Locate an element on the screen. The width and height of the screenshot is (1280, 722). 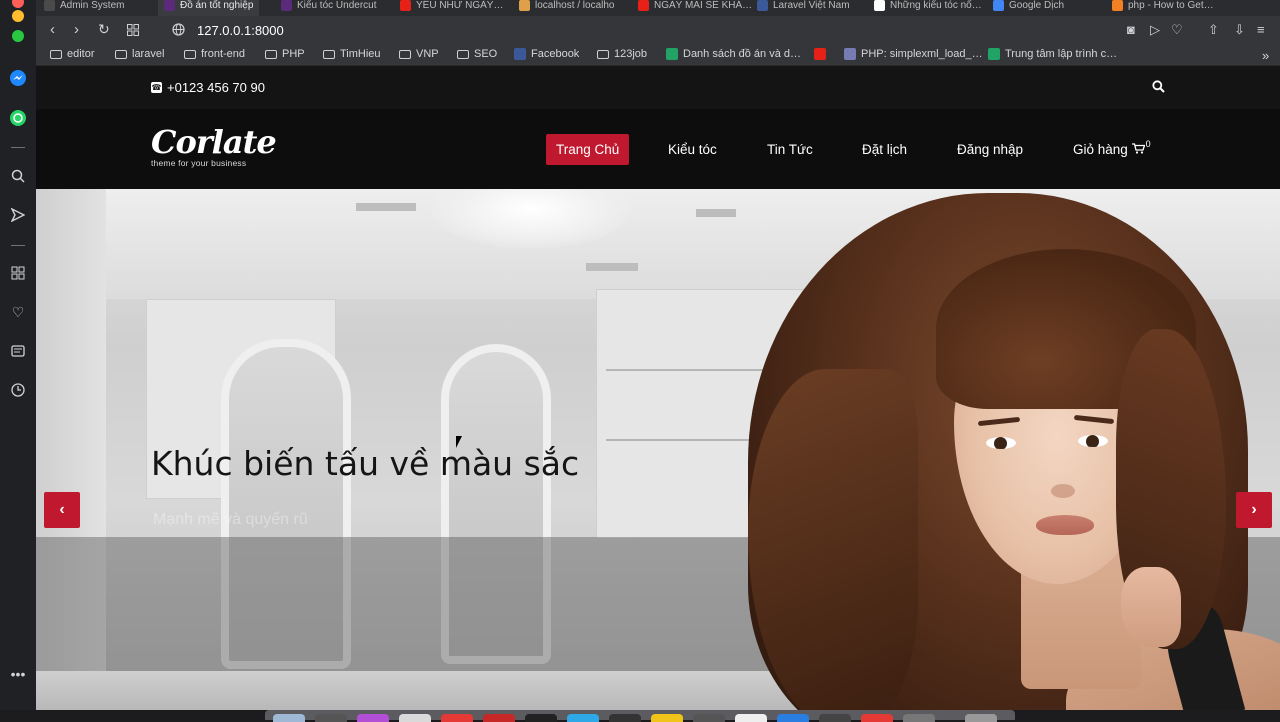
upload-icon: ⇧ is located at coordinates (1213, 30).